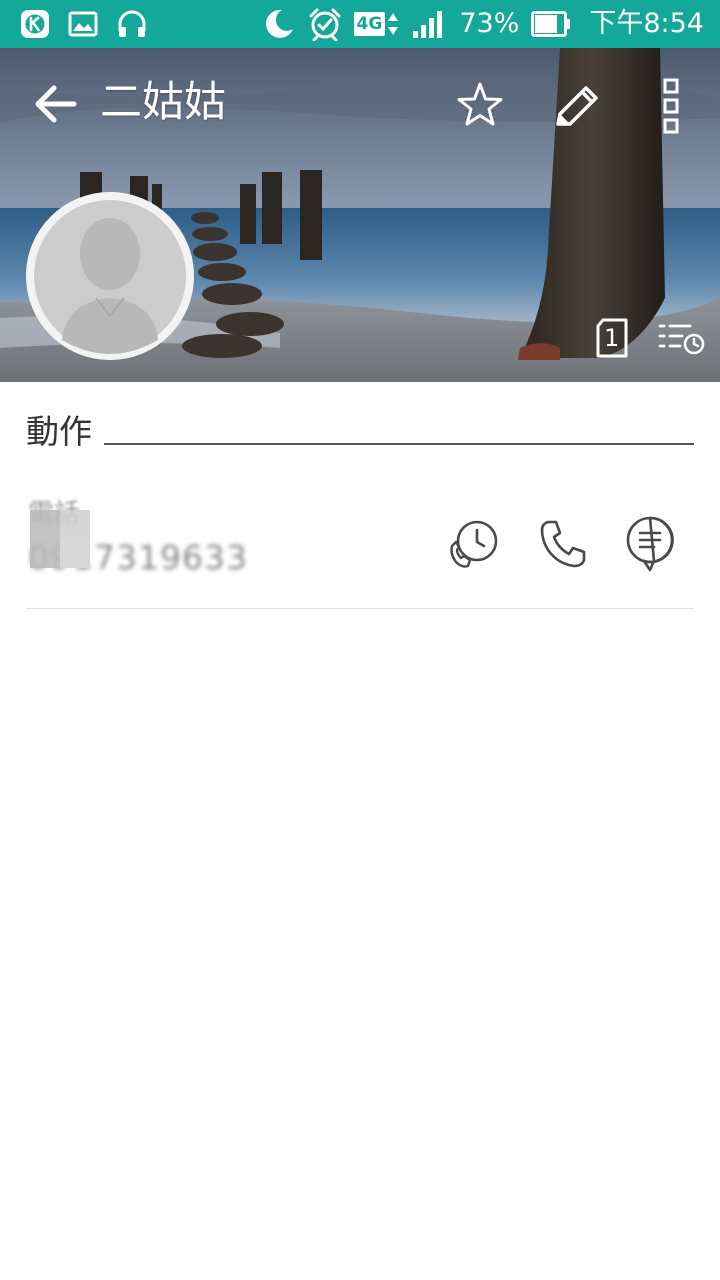 The height and width of the screenshot is (1280, 720). I want to click on status-bar: 4G 73% 下午8:54, so click(360, 24).